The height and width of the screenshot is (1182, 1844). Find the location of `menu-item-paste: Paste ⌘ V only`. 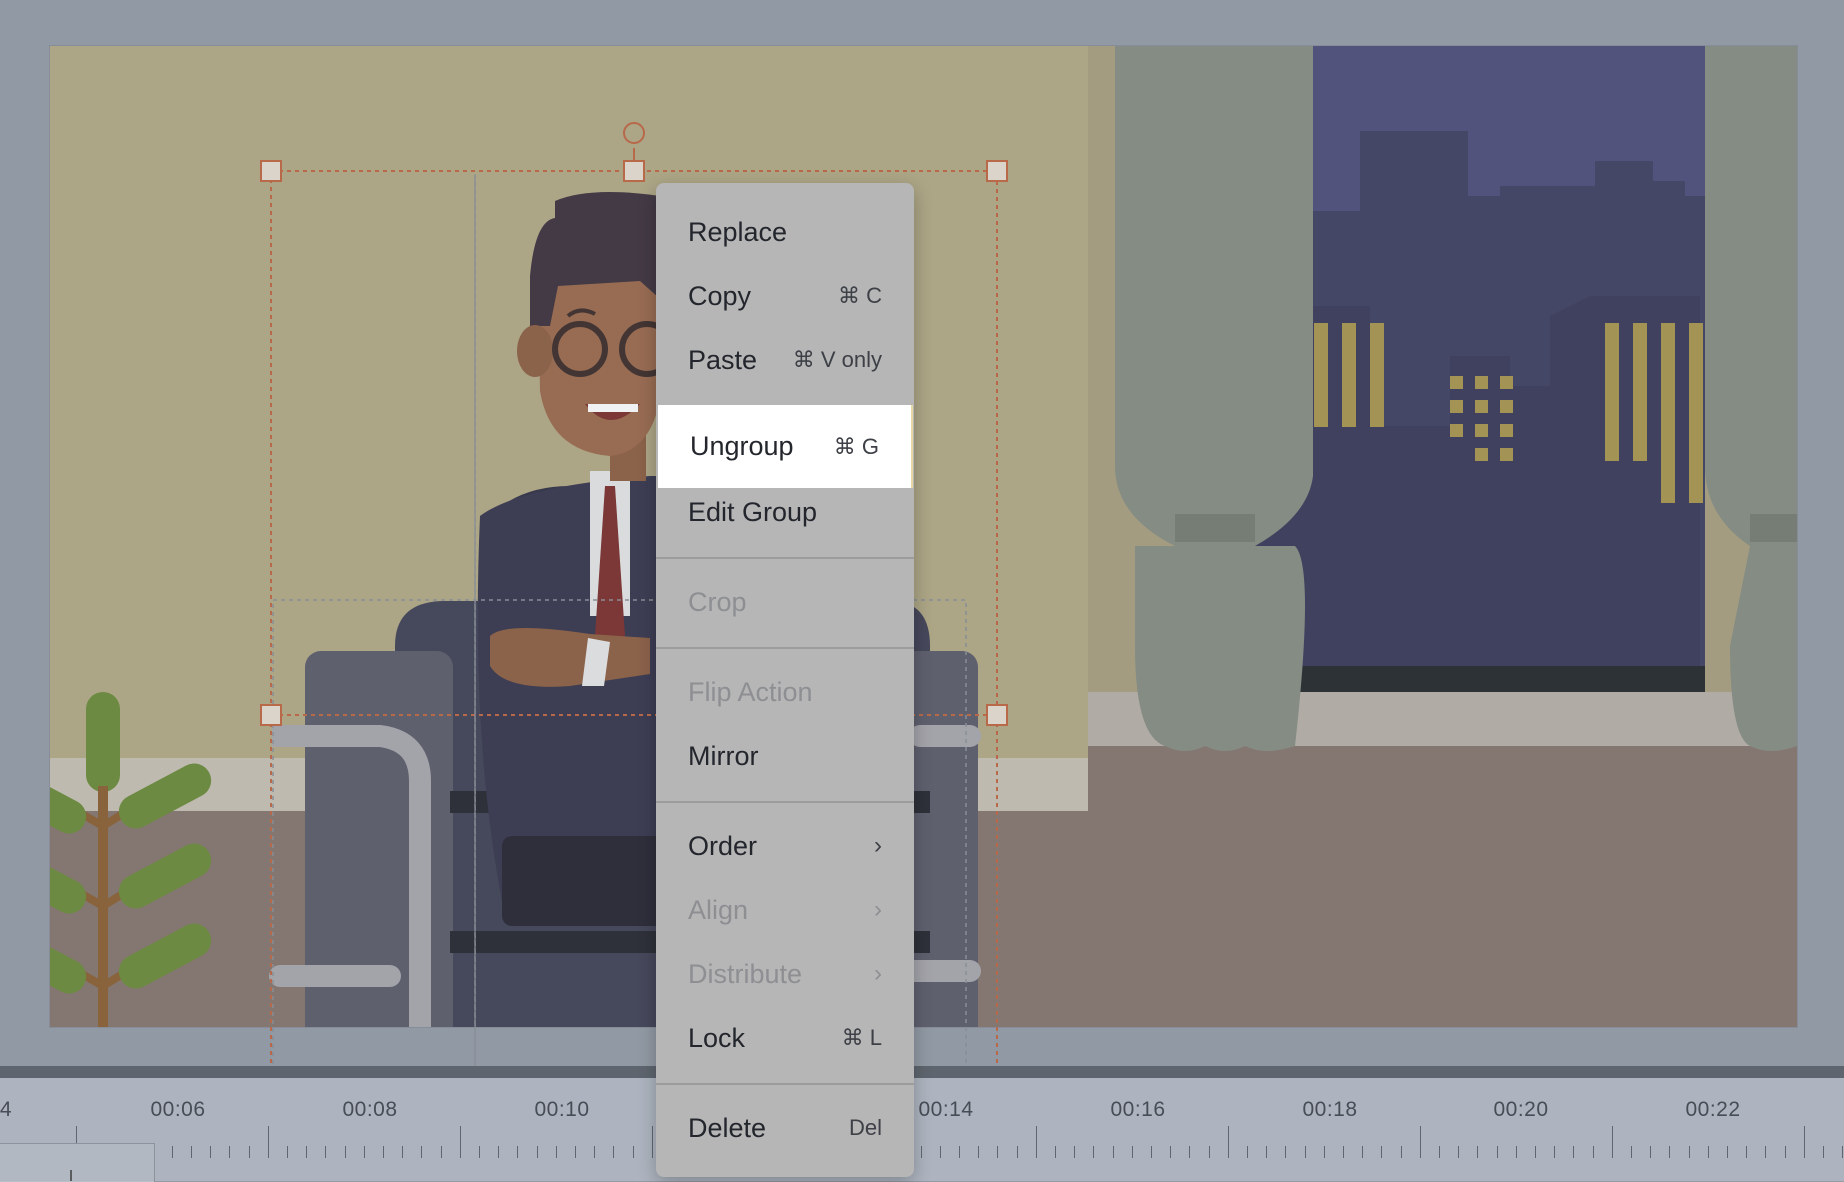

menu-item-paste: Paste ⌘ V only is located at coordinates (785, 360).